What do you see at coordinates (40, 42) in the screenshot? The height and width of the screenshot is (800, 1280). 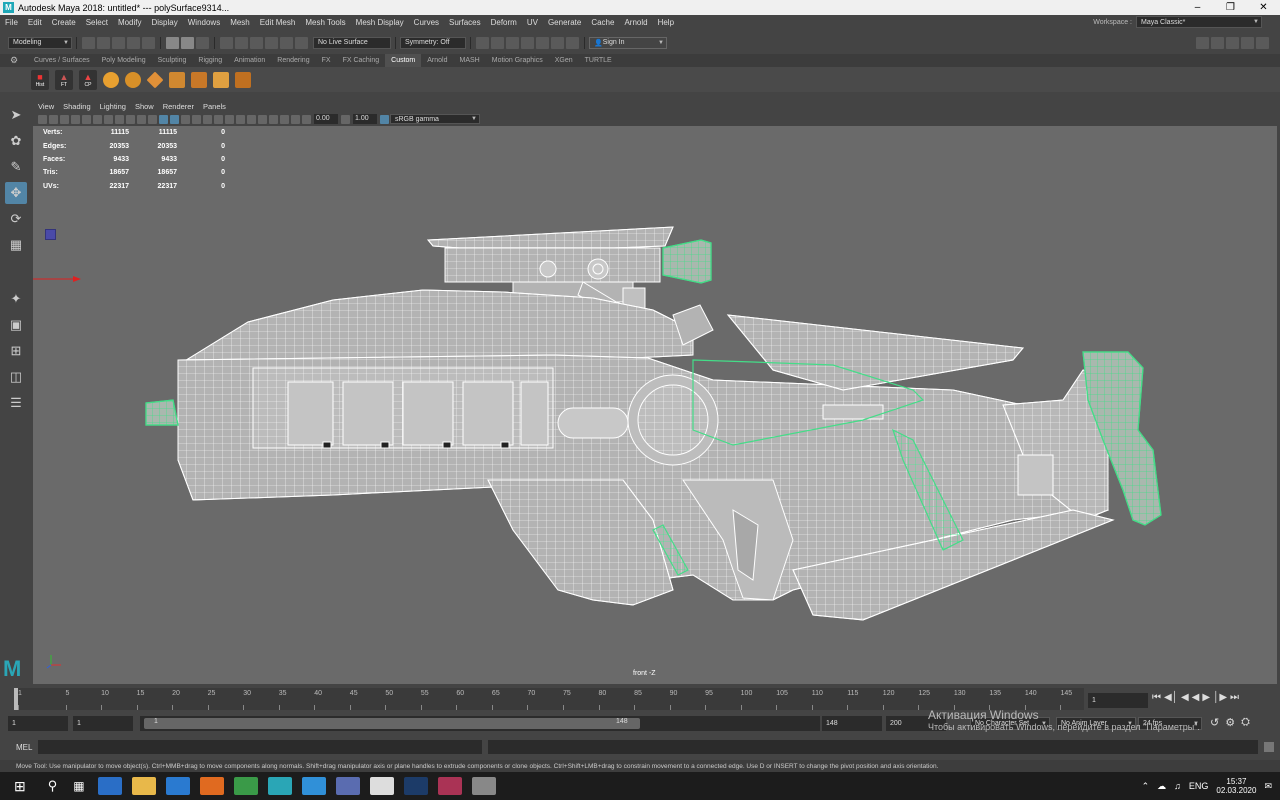 I see `menu-set-dropdown: Modeling ▼` at bounding box center [40, 42].